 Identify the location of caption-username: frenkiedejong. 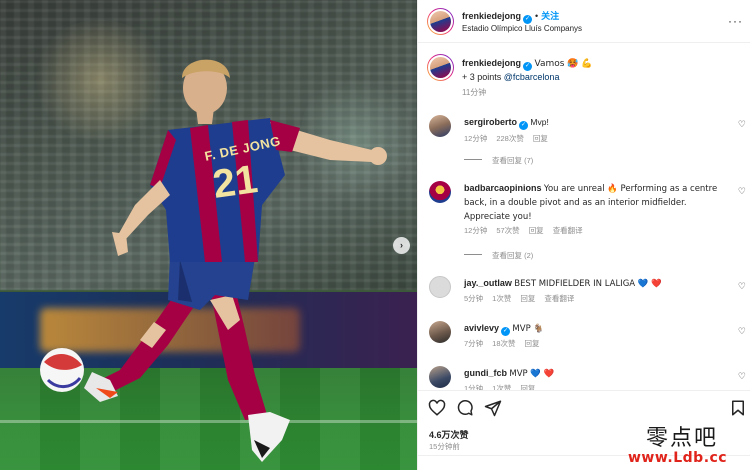
(491, 63).